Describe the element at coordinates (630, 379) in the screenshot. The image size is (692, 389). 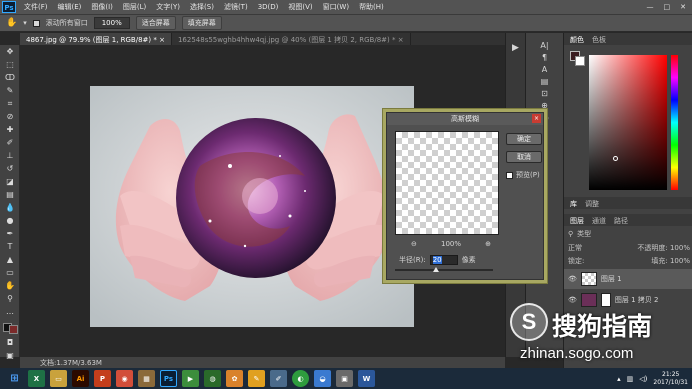
I see `network-icon: ▥` at that location.